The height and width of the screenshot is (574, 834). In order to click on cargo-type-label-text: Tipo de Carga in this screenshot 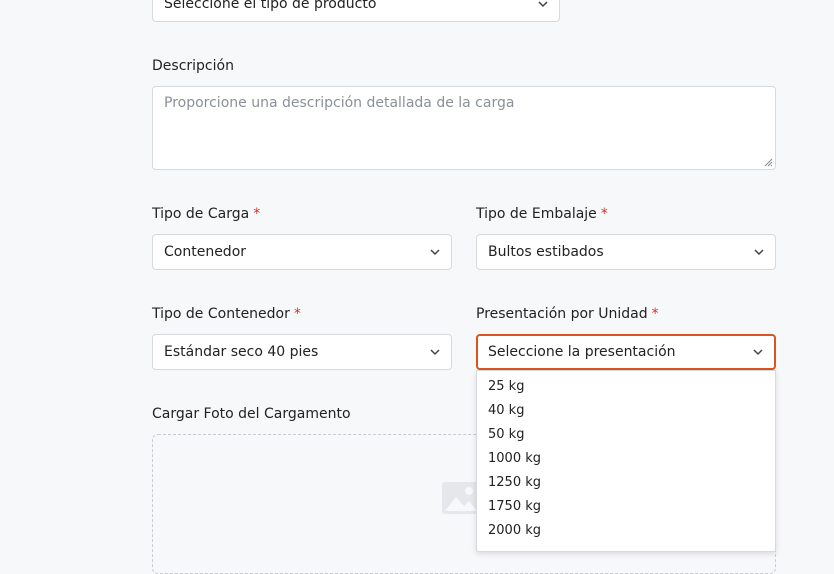, I will do `click(201, 214)`.